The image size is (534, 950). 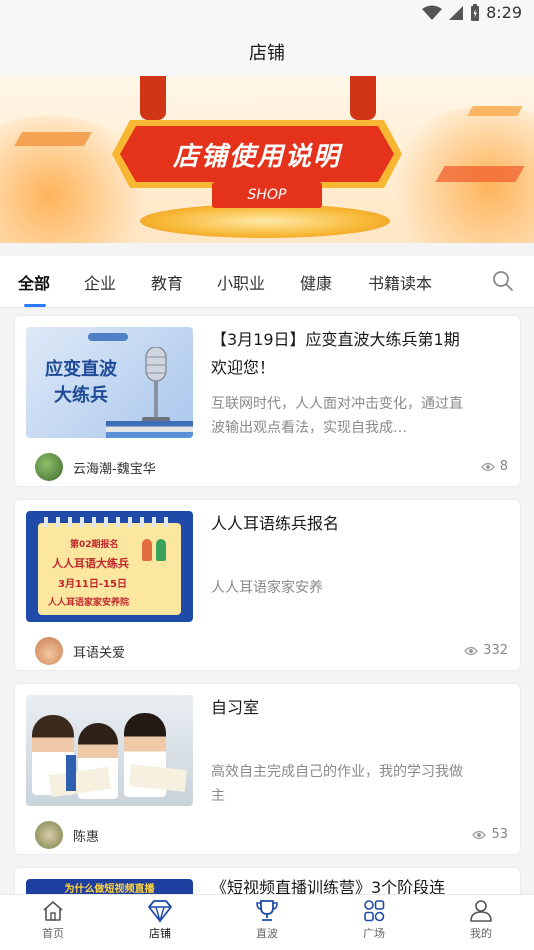 I want to click on bottom-tab-bar: 首页 店铺 直波 广场 我的, so click(x=267, y=922).